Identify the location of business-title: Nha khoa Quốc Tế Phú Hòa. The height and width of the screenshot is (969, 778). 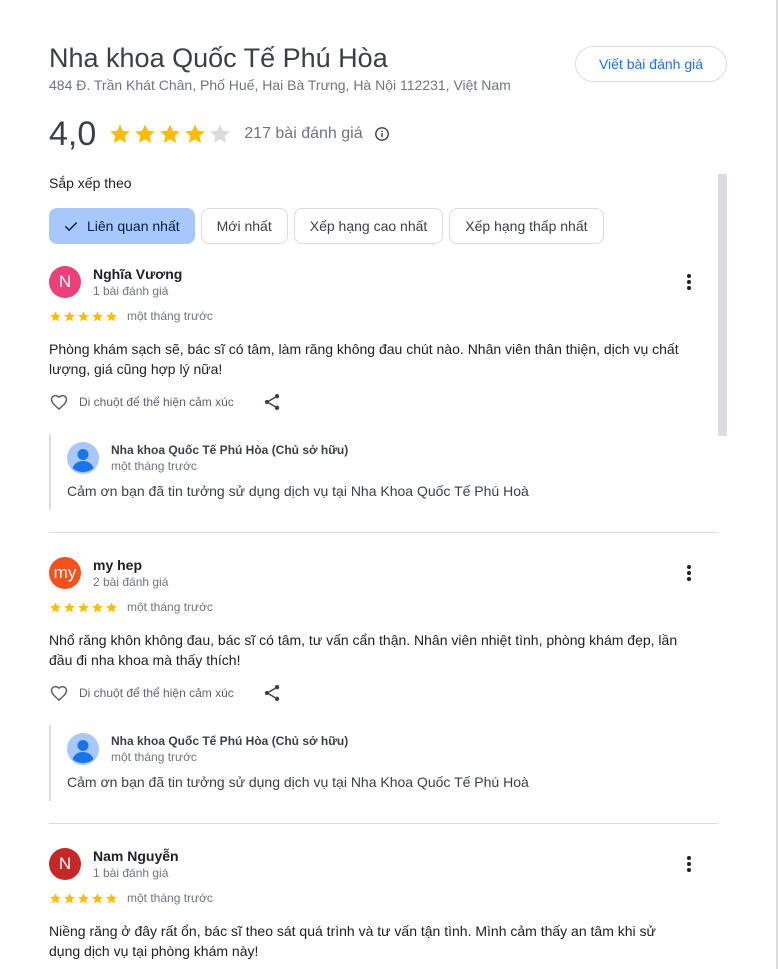
(218, 58).